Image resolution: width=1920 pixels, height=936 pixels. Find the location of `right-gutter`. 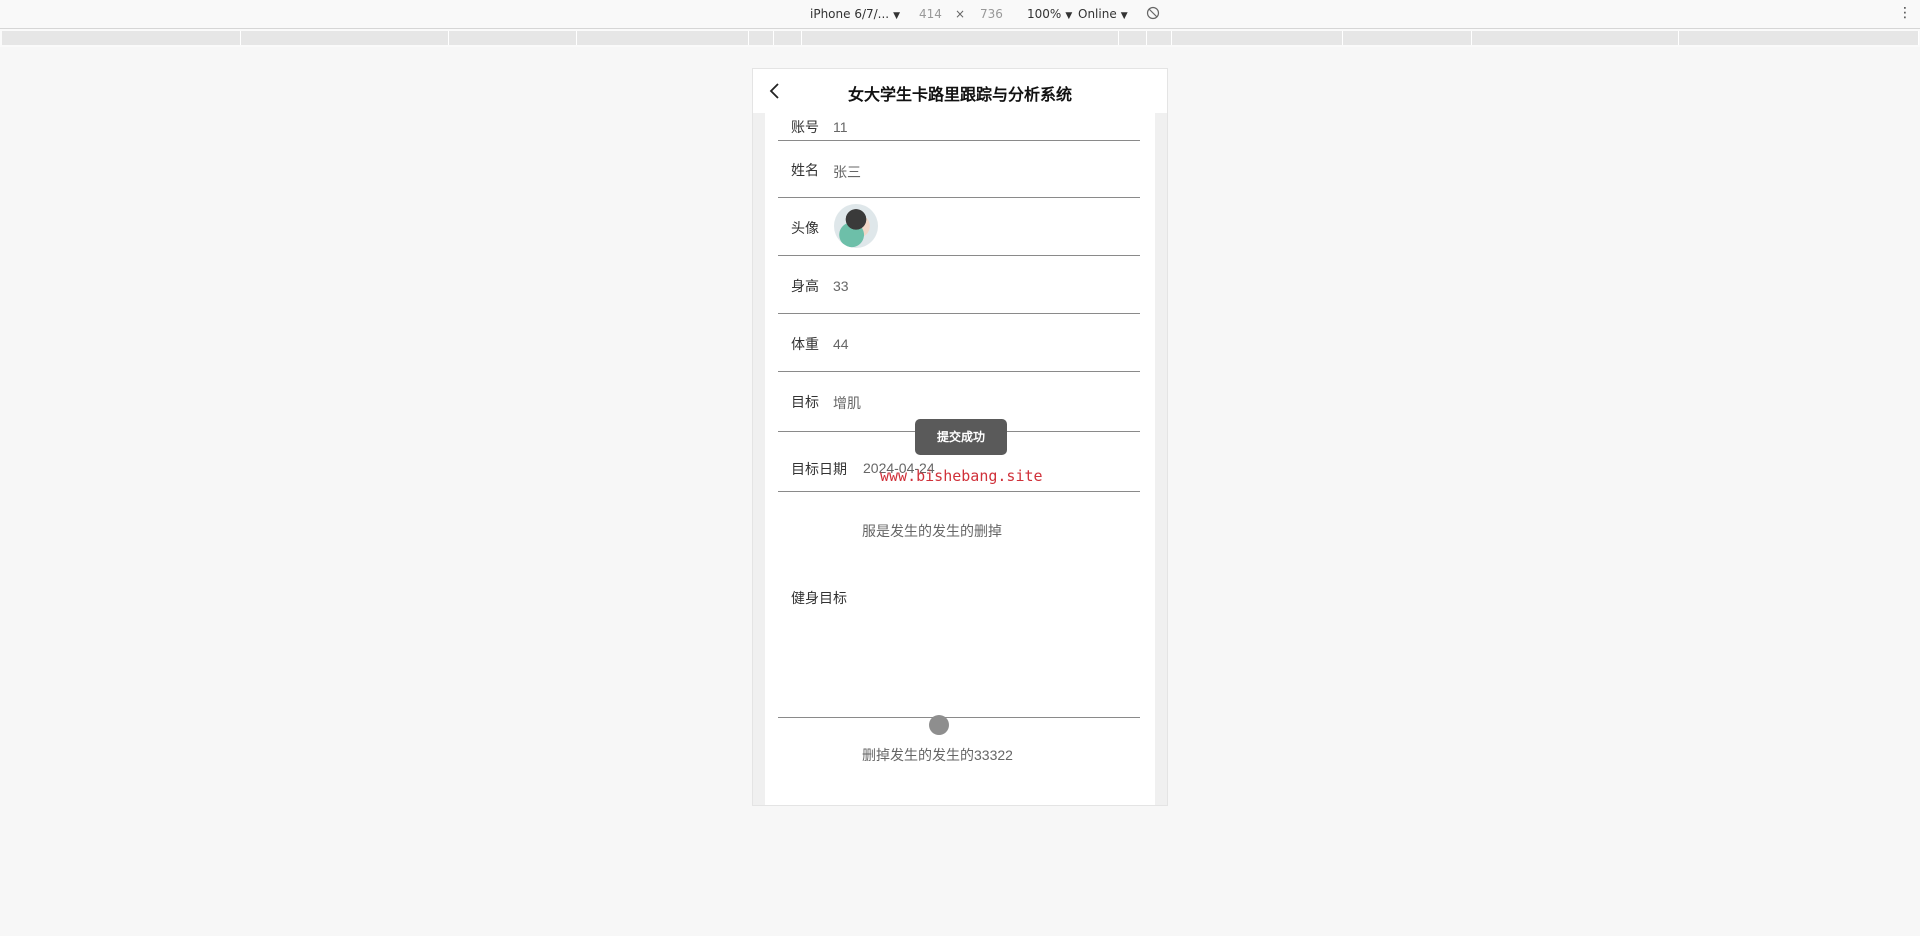

right-gutter is located at coordinates (1161, 459).